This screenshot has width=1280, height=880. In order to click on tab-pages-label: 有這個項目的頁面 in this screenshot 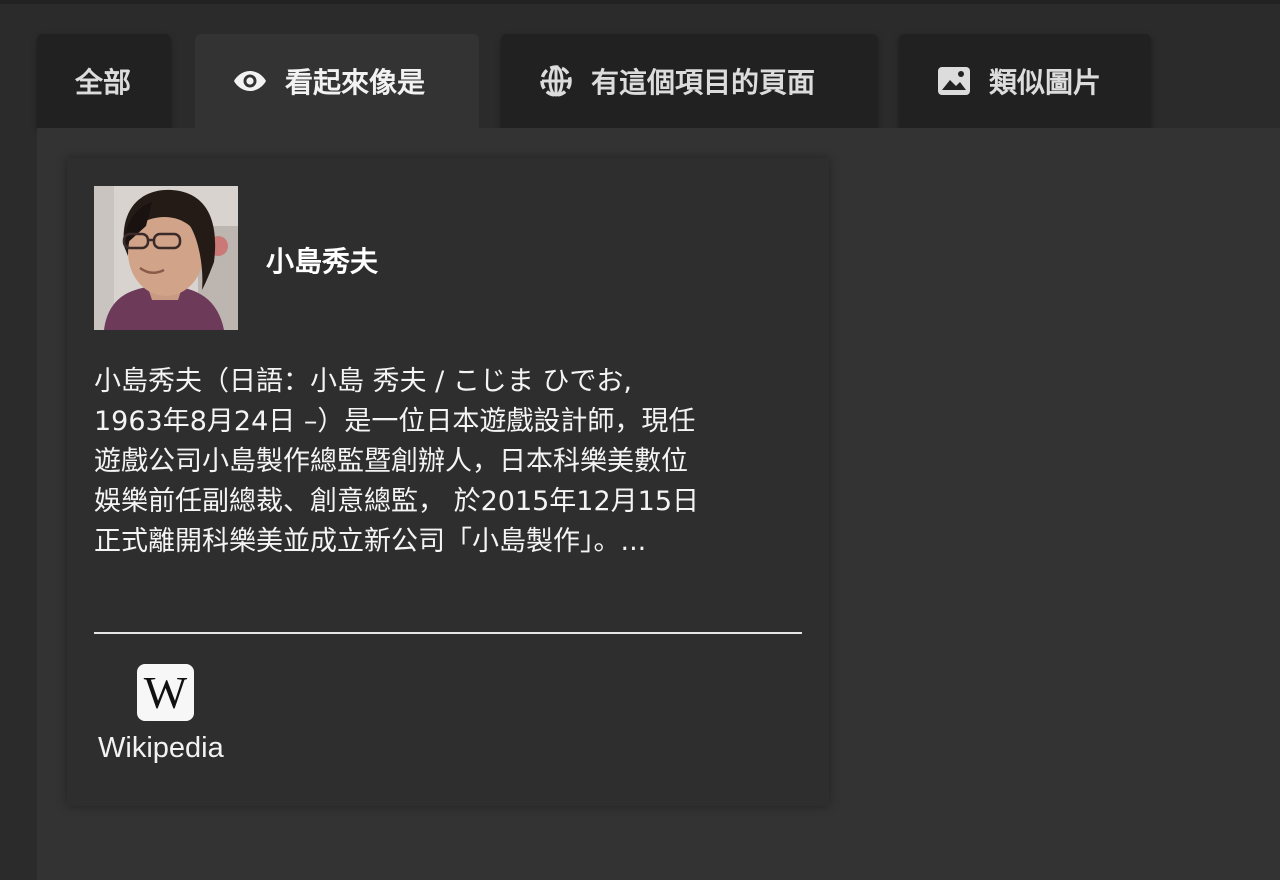, I will do `click(703, 82)`.